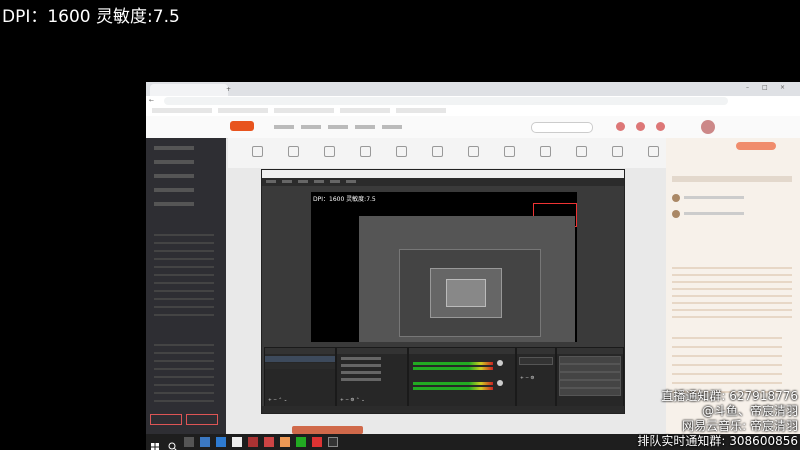 The height and width of the screenshot is (450, 800). I want to click on chat-message, so click(714, 213).